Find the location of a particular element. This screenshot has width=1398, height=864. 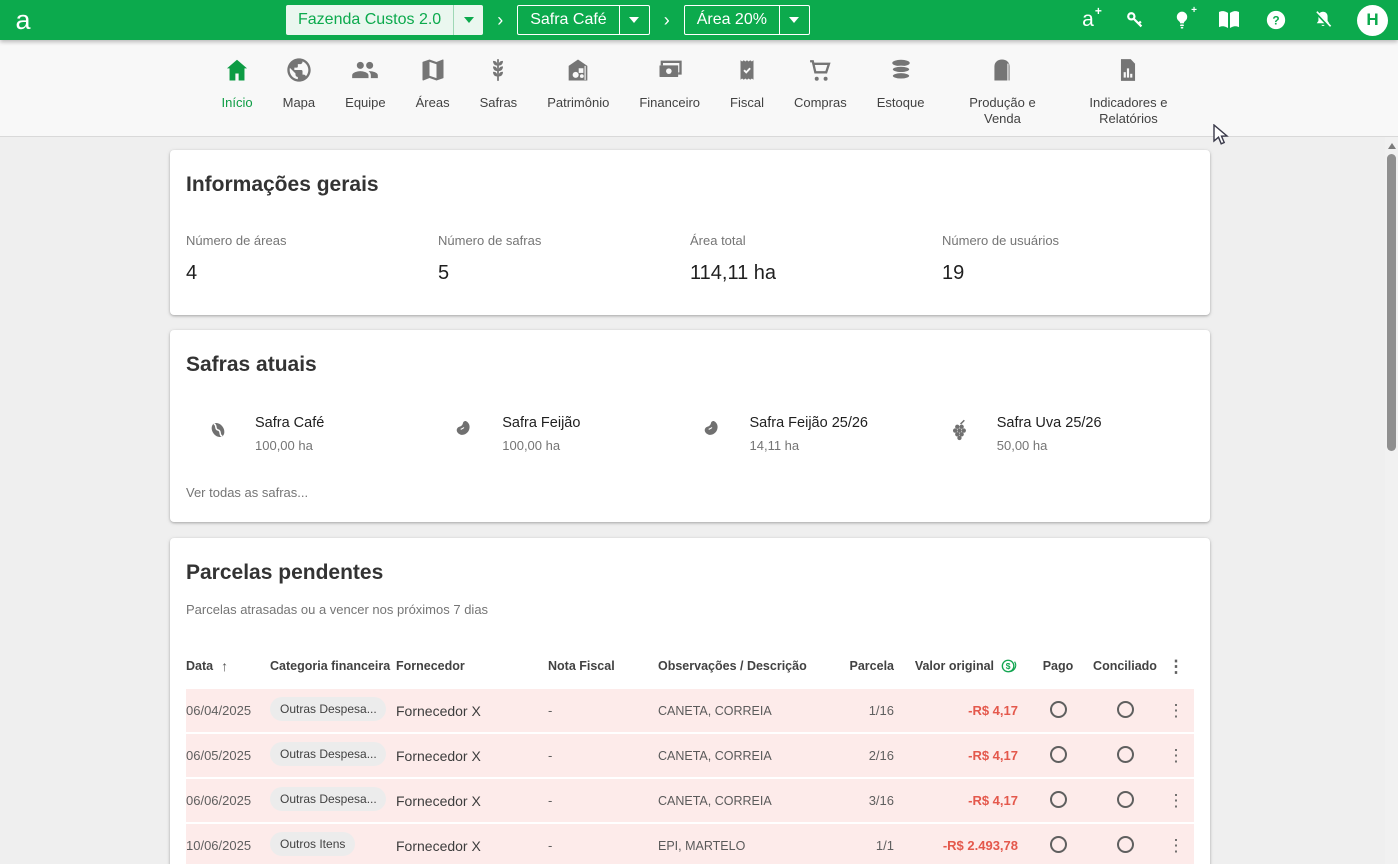

cell-installment: 2/16 is located at coordinates (881, 755).